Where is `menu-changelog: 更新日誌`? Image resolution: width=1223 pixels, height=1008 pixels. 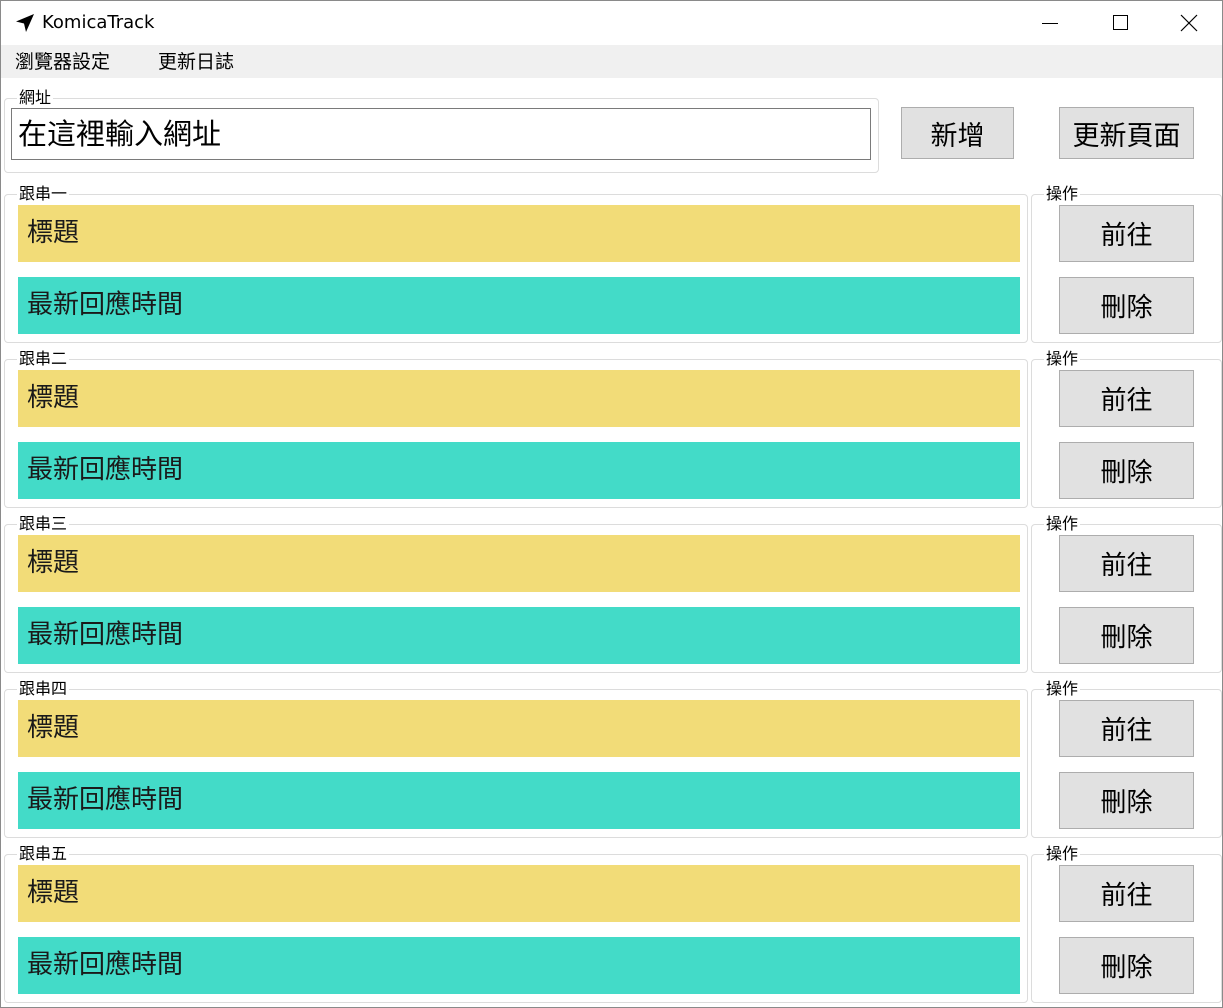
menu-changelog: 更新日誌 is located at coordinates (196, 62).